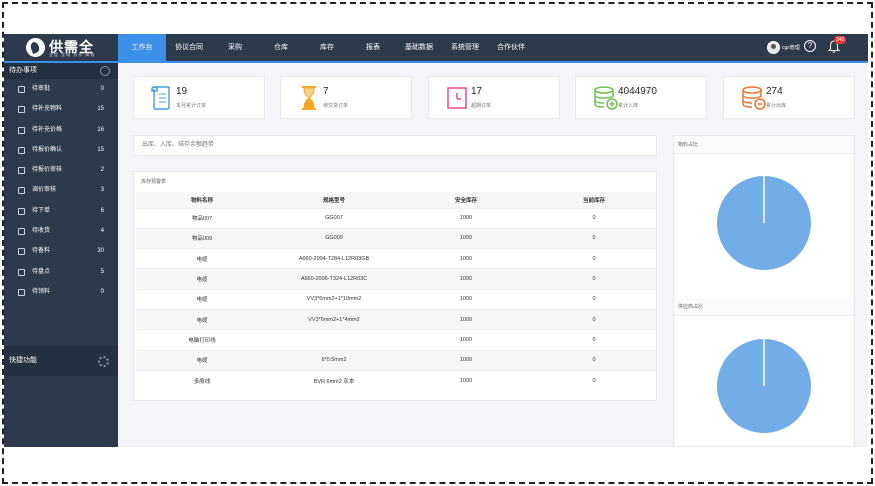 Image resolution: width=875 pixels, height=486 pixels. I want to click on table-cell: 电脑打印线, so click(202, 340).